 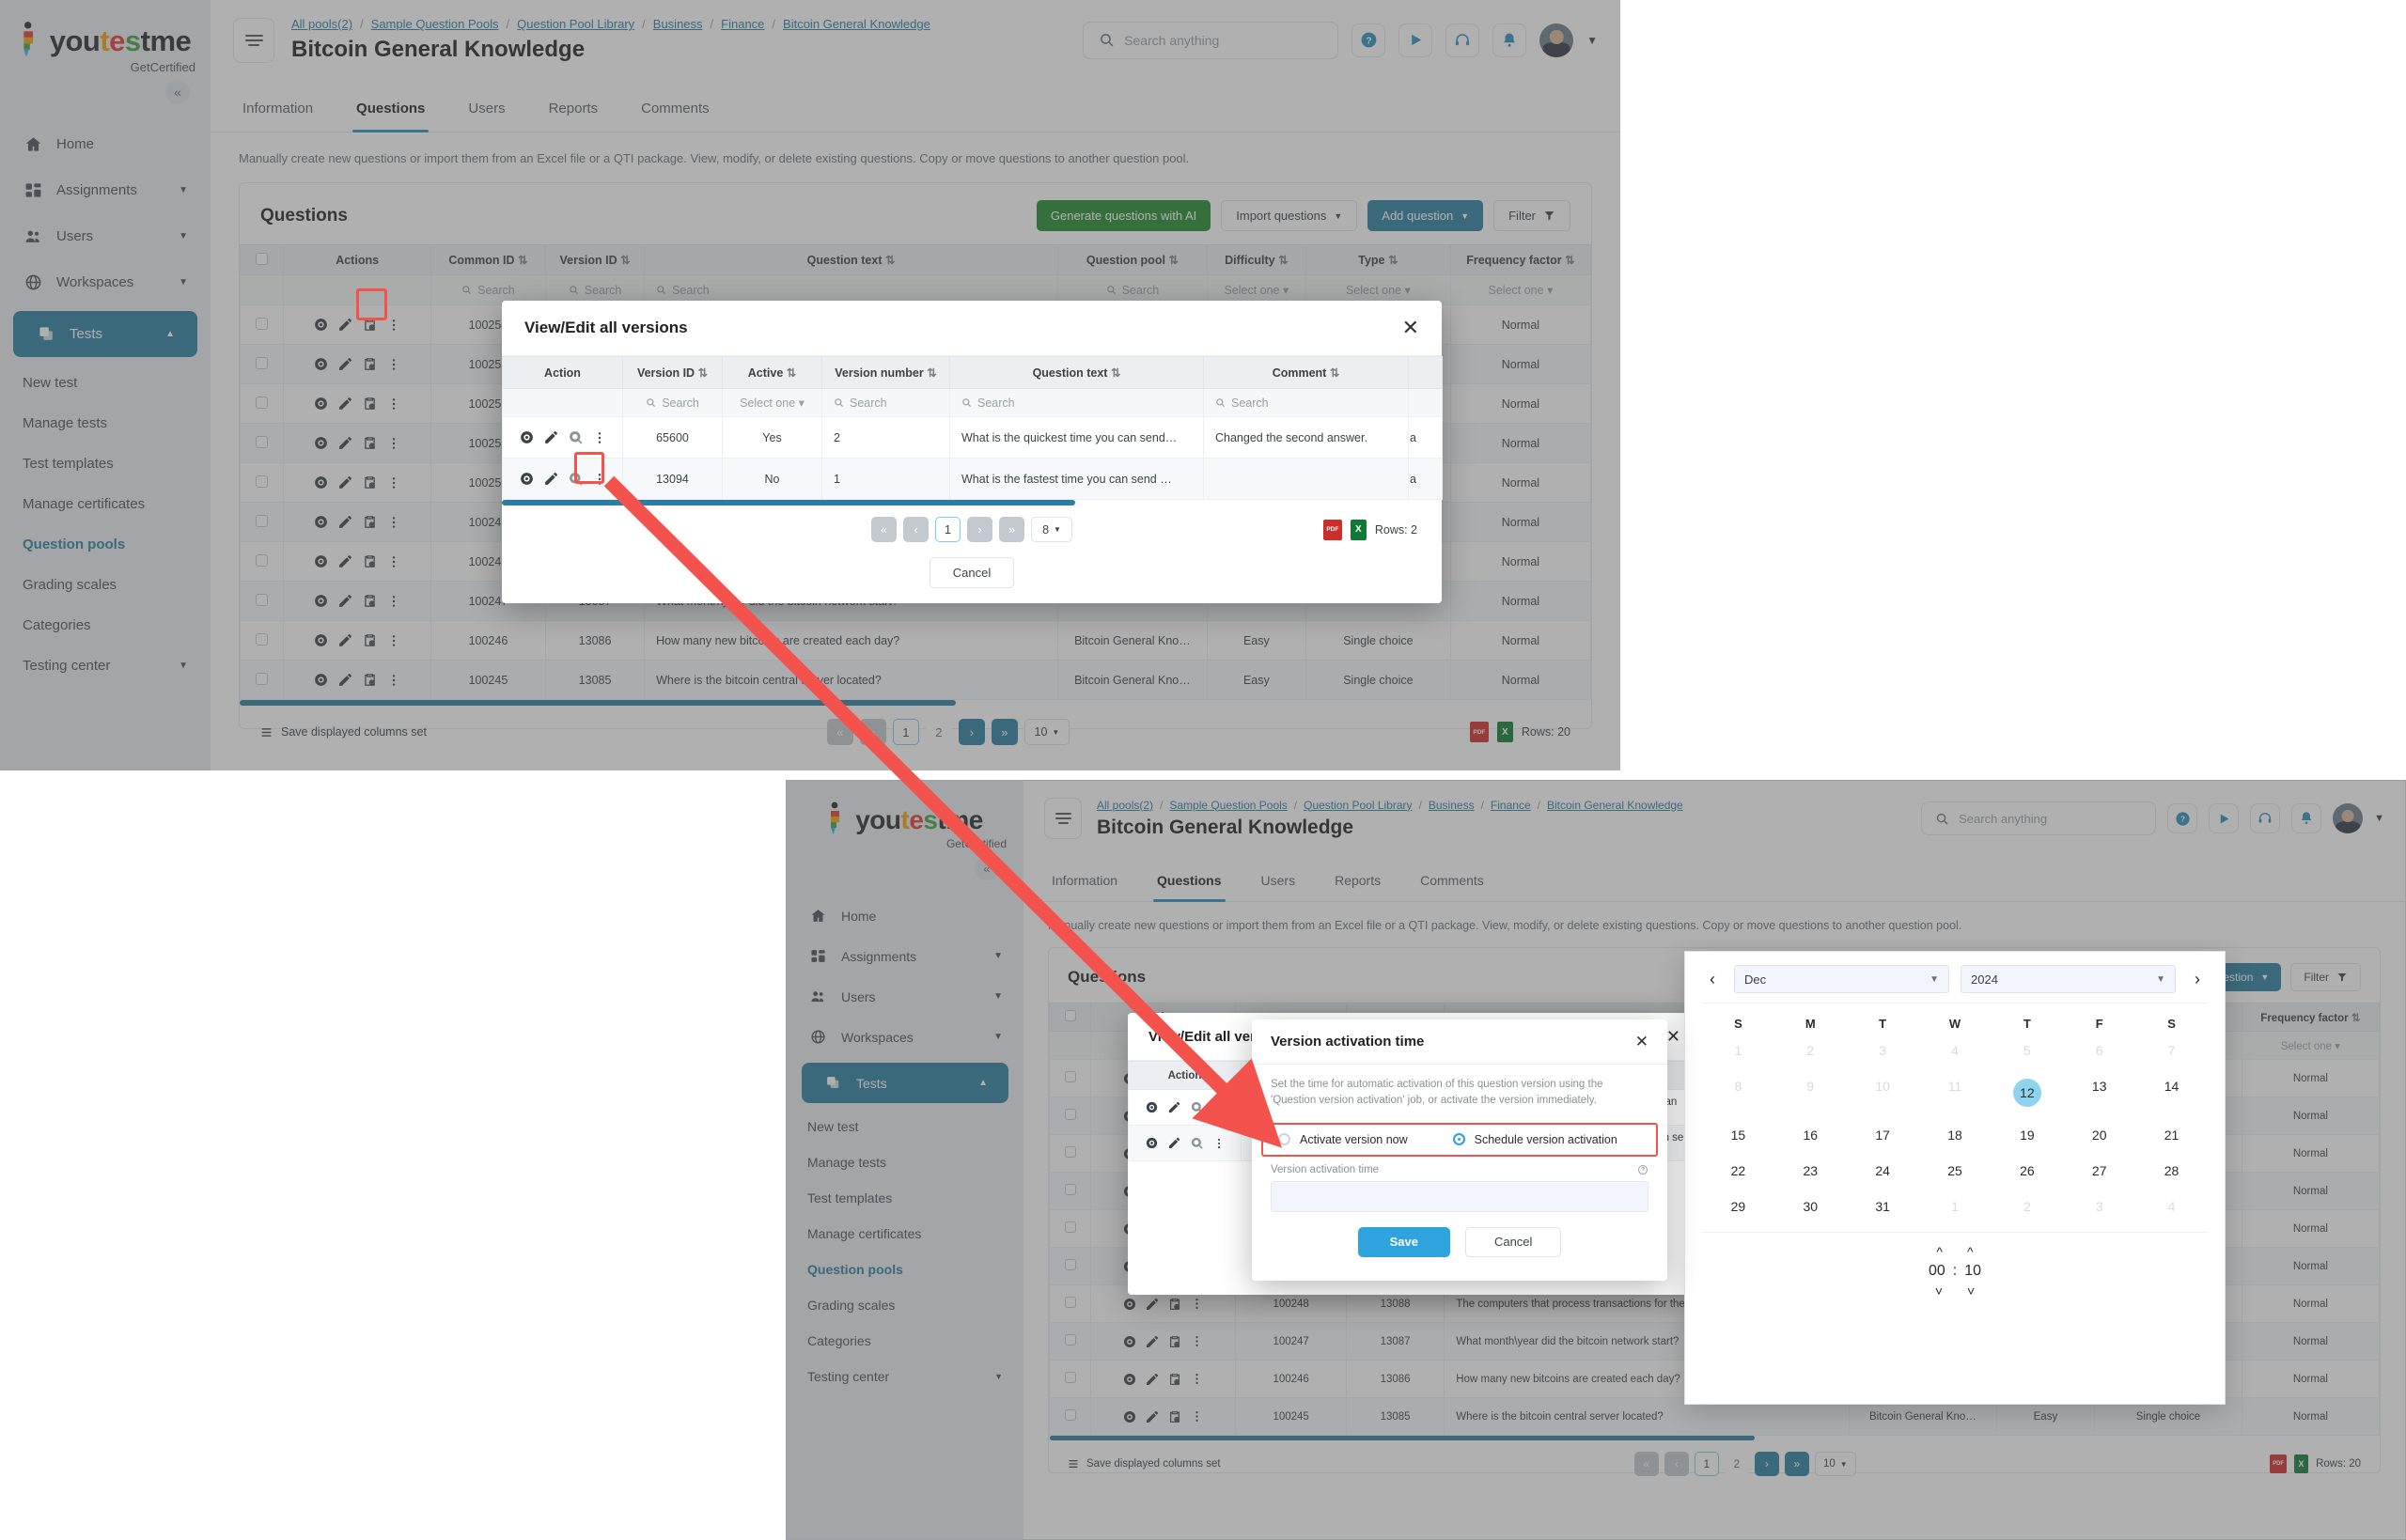 What do you see at coordinates (1810, 1206) in the screenshot?
I see `calendar-day: 30` at bounding box center [1810, 1206].